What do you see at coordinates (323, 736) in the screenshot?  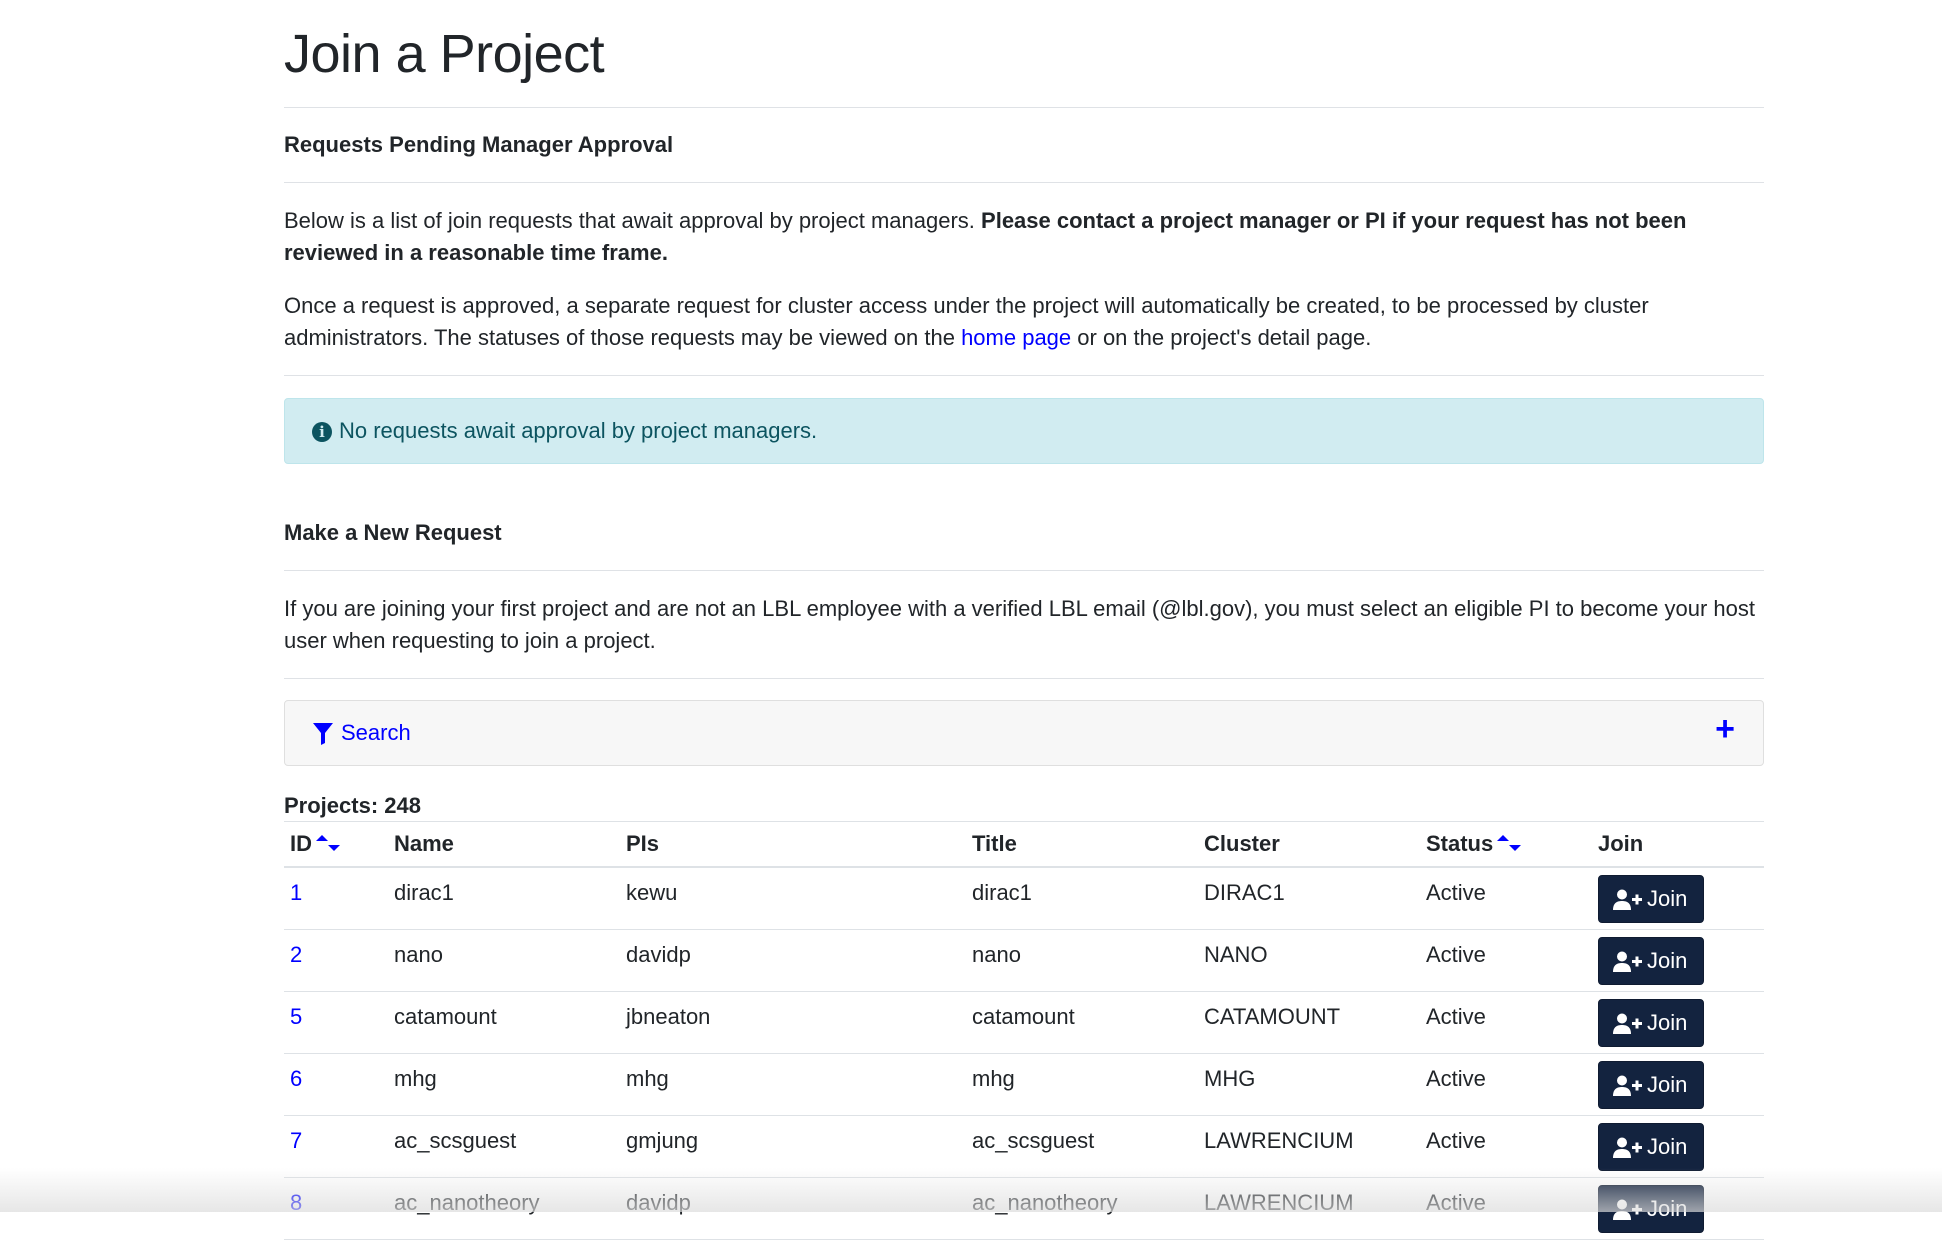 I see `filter-icon` at bounding box center [323, 736].